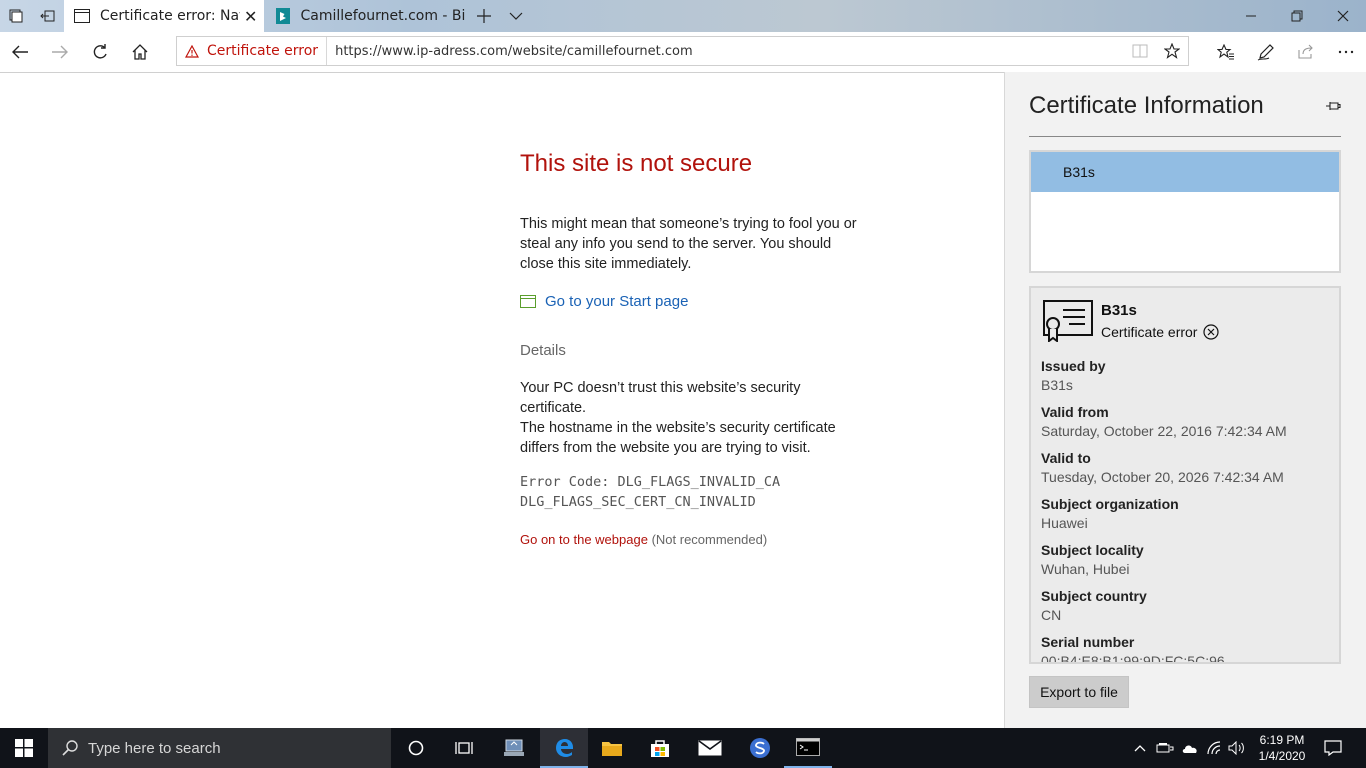 Image resolution: width=1366 pixels, height=768 pixels. Describe the element at coordinates (464, 748) in the screenshot. I see `task-view-icon` at that location.